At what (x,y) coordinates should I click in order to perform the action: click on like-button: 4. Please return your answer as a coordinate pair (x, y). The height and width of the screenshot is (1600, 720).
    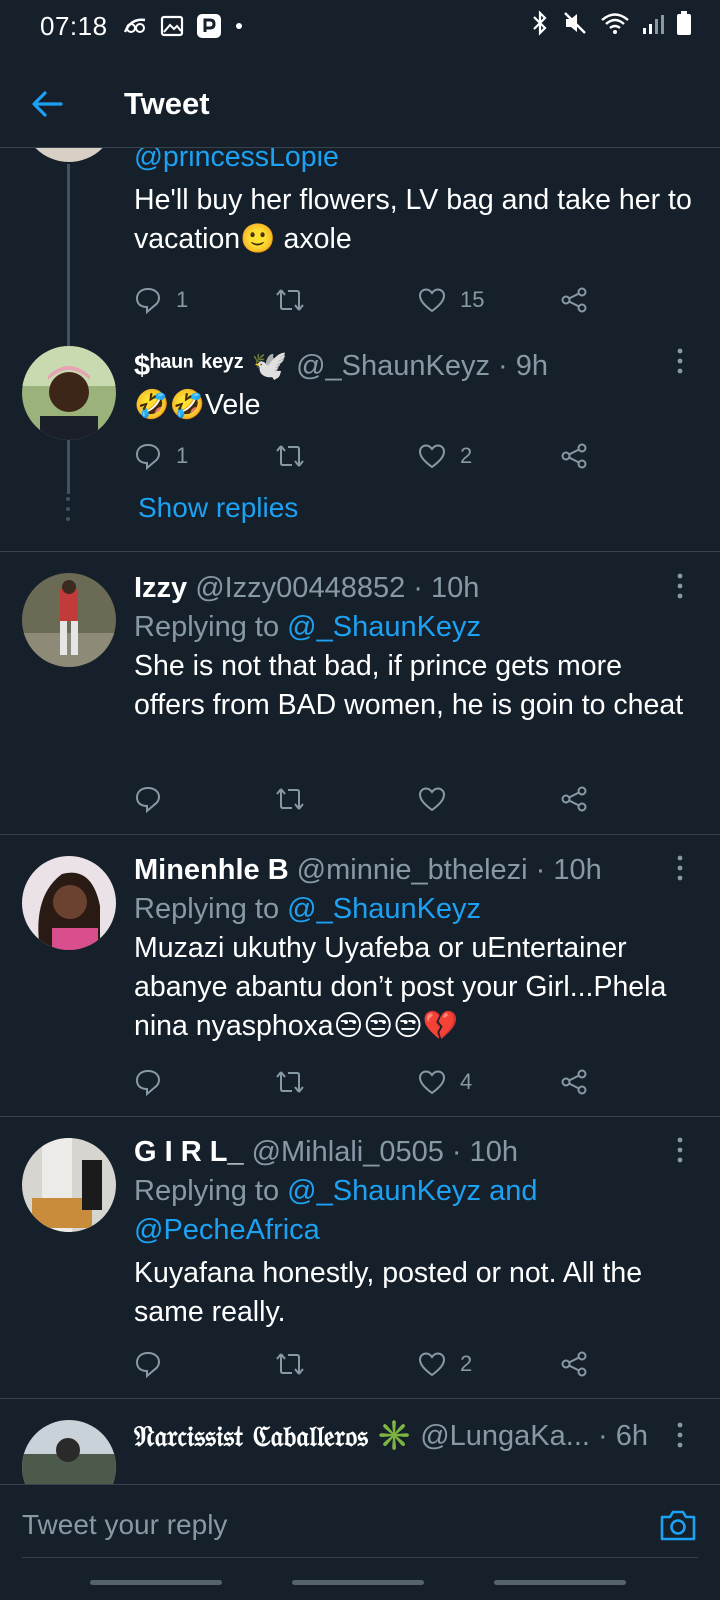
    Looking at the image, I should click on (445, 1082).